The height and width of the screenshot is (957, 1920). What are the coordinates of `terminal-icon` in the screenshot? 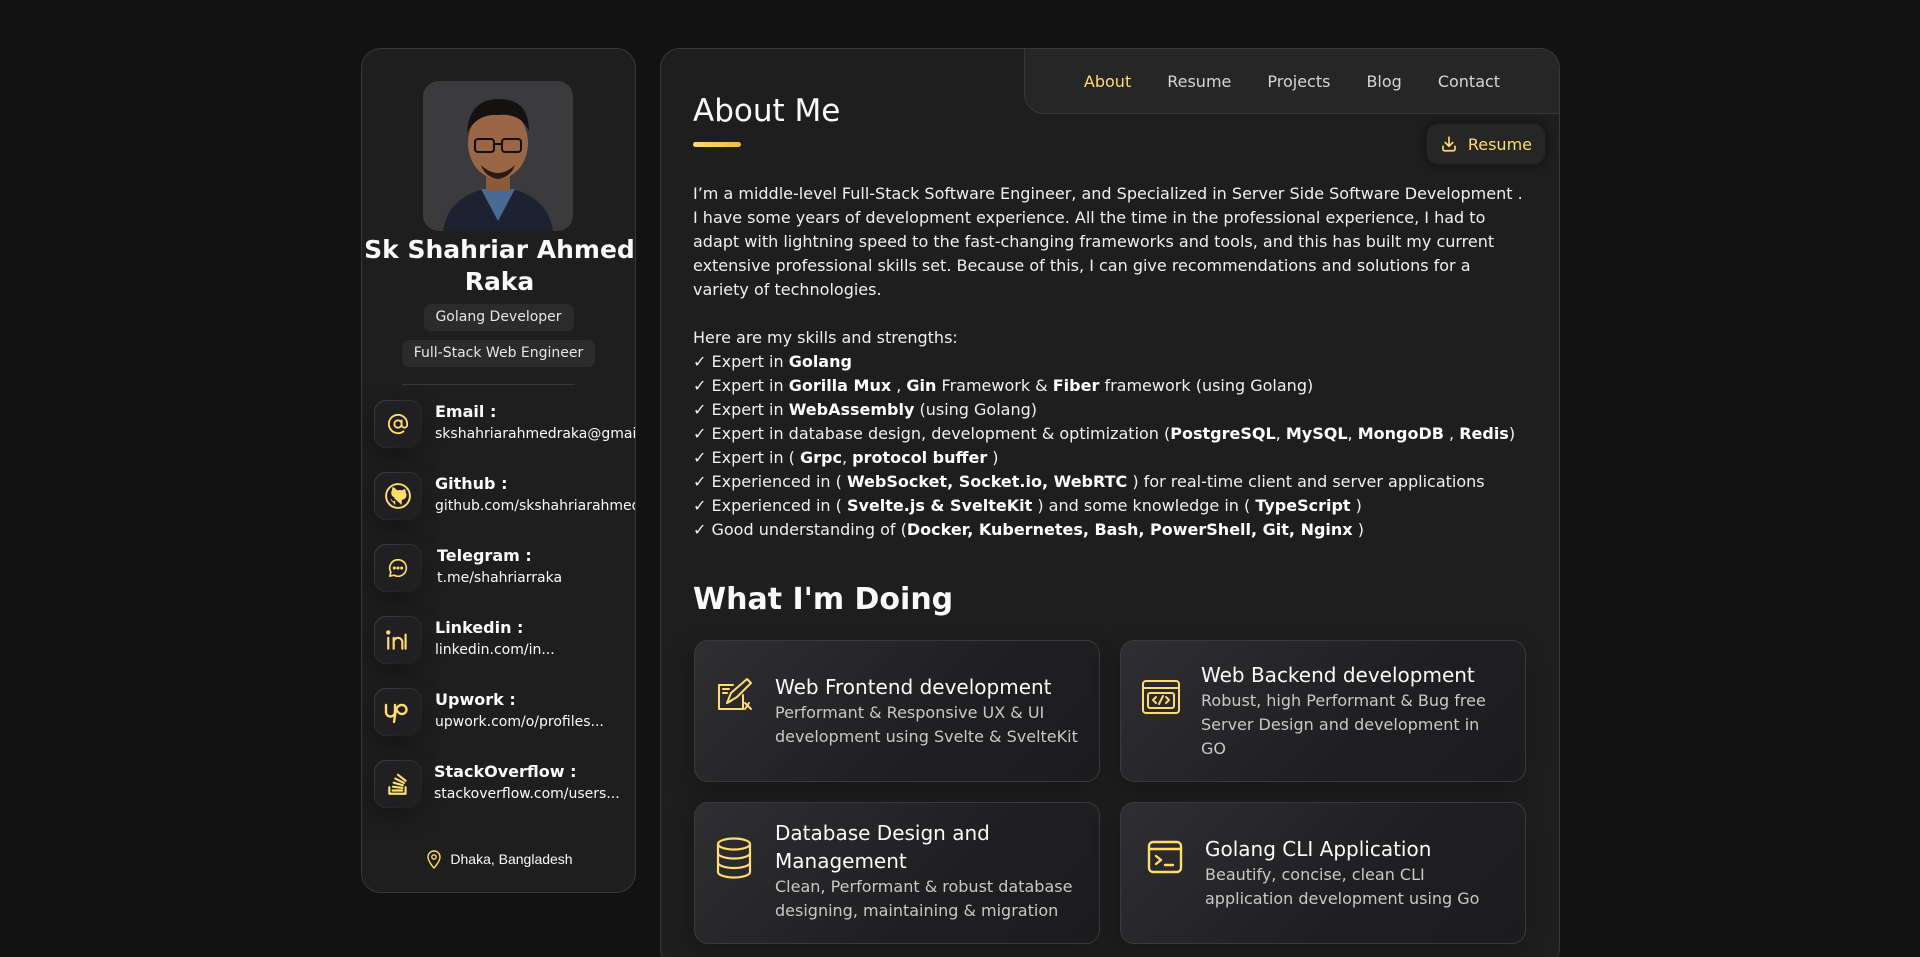 It's located at (1165, 859).